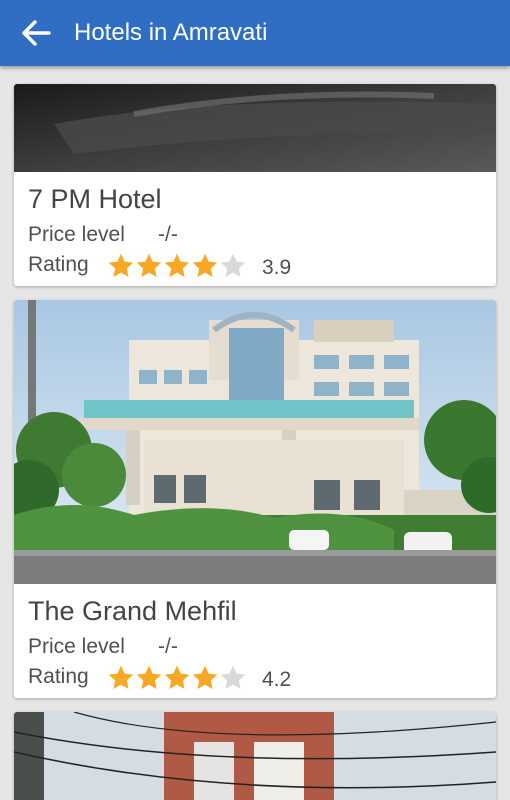 The height and width of the screenshot is (800, 510). I want to click on back-button, so click(36, 33).